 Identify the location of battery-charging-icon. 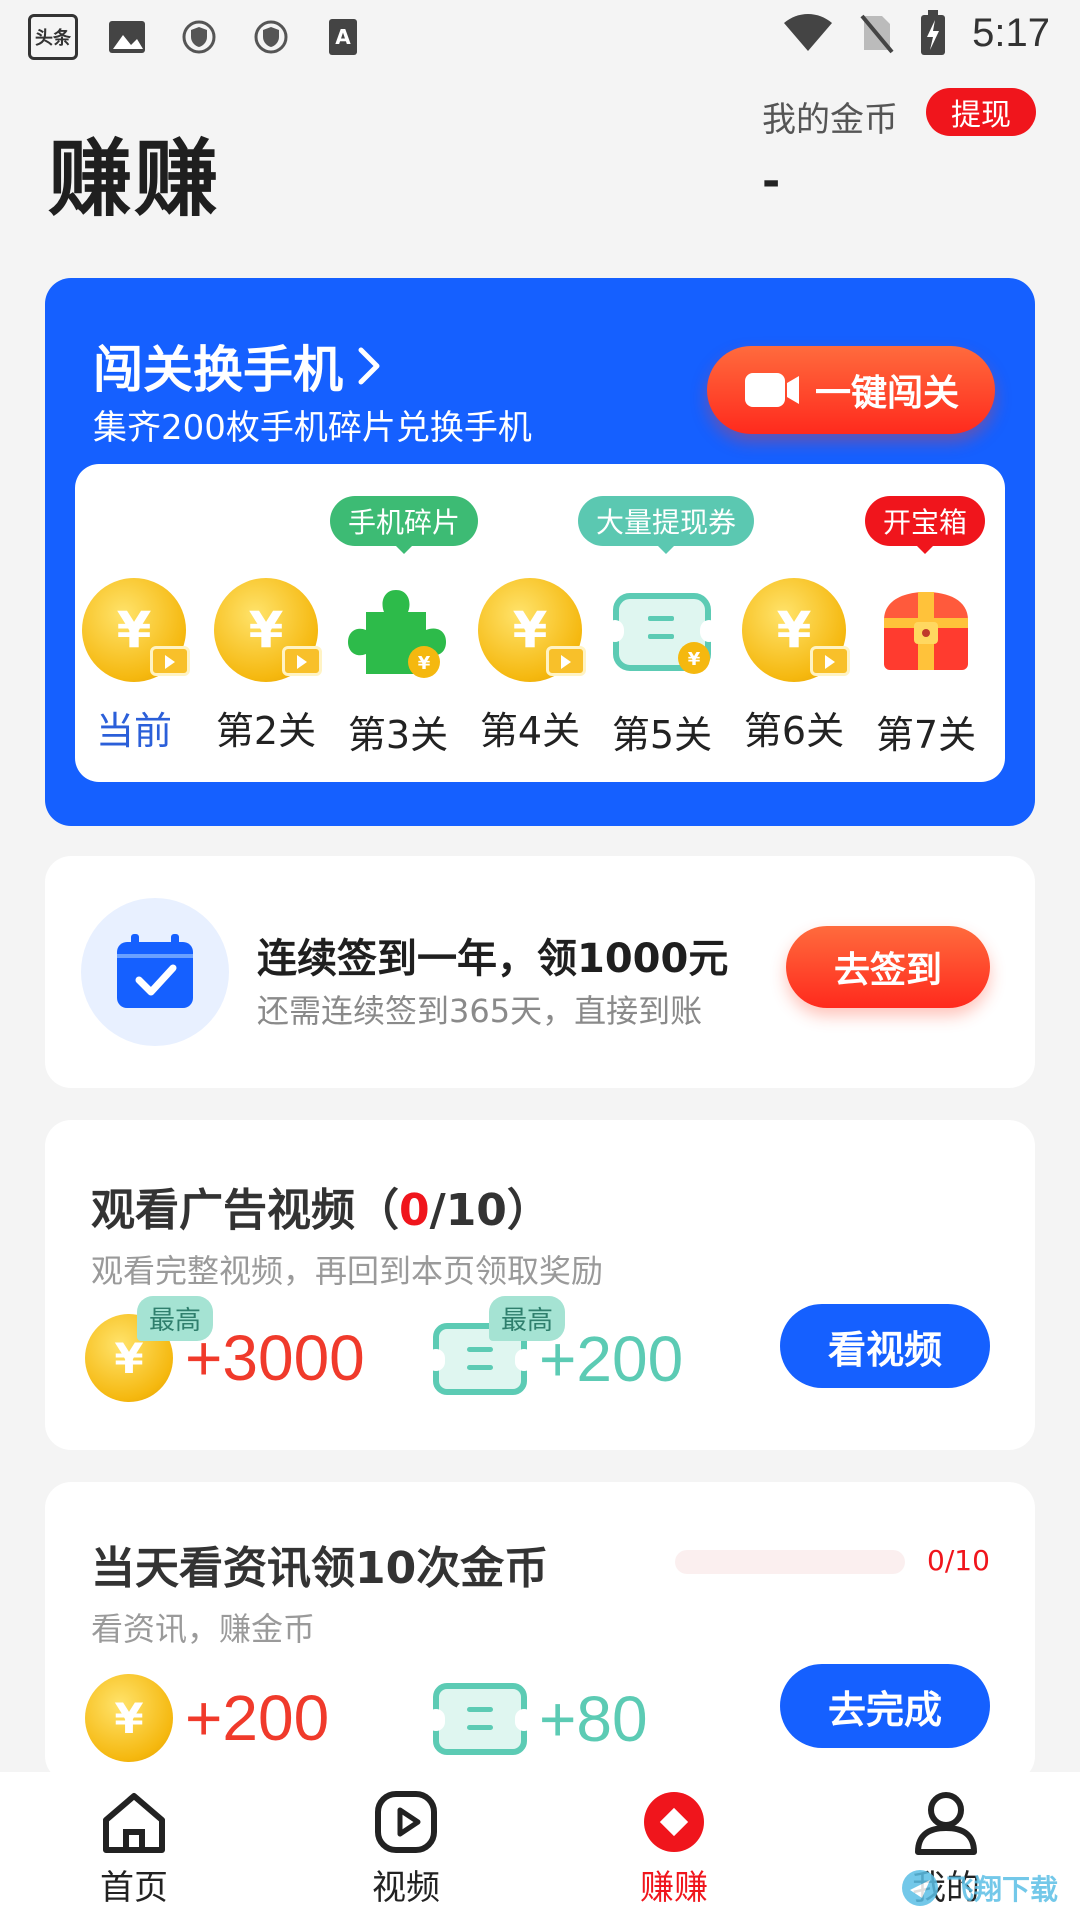
(933, 32).